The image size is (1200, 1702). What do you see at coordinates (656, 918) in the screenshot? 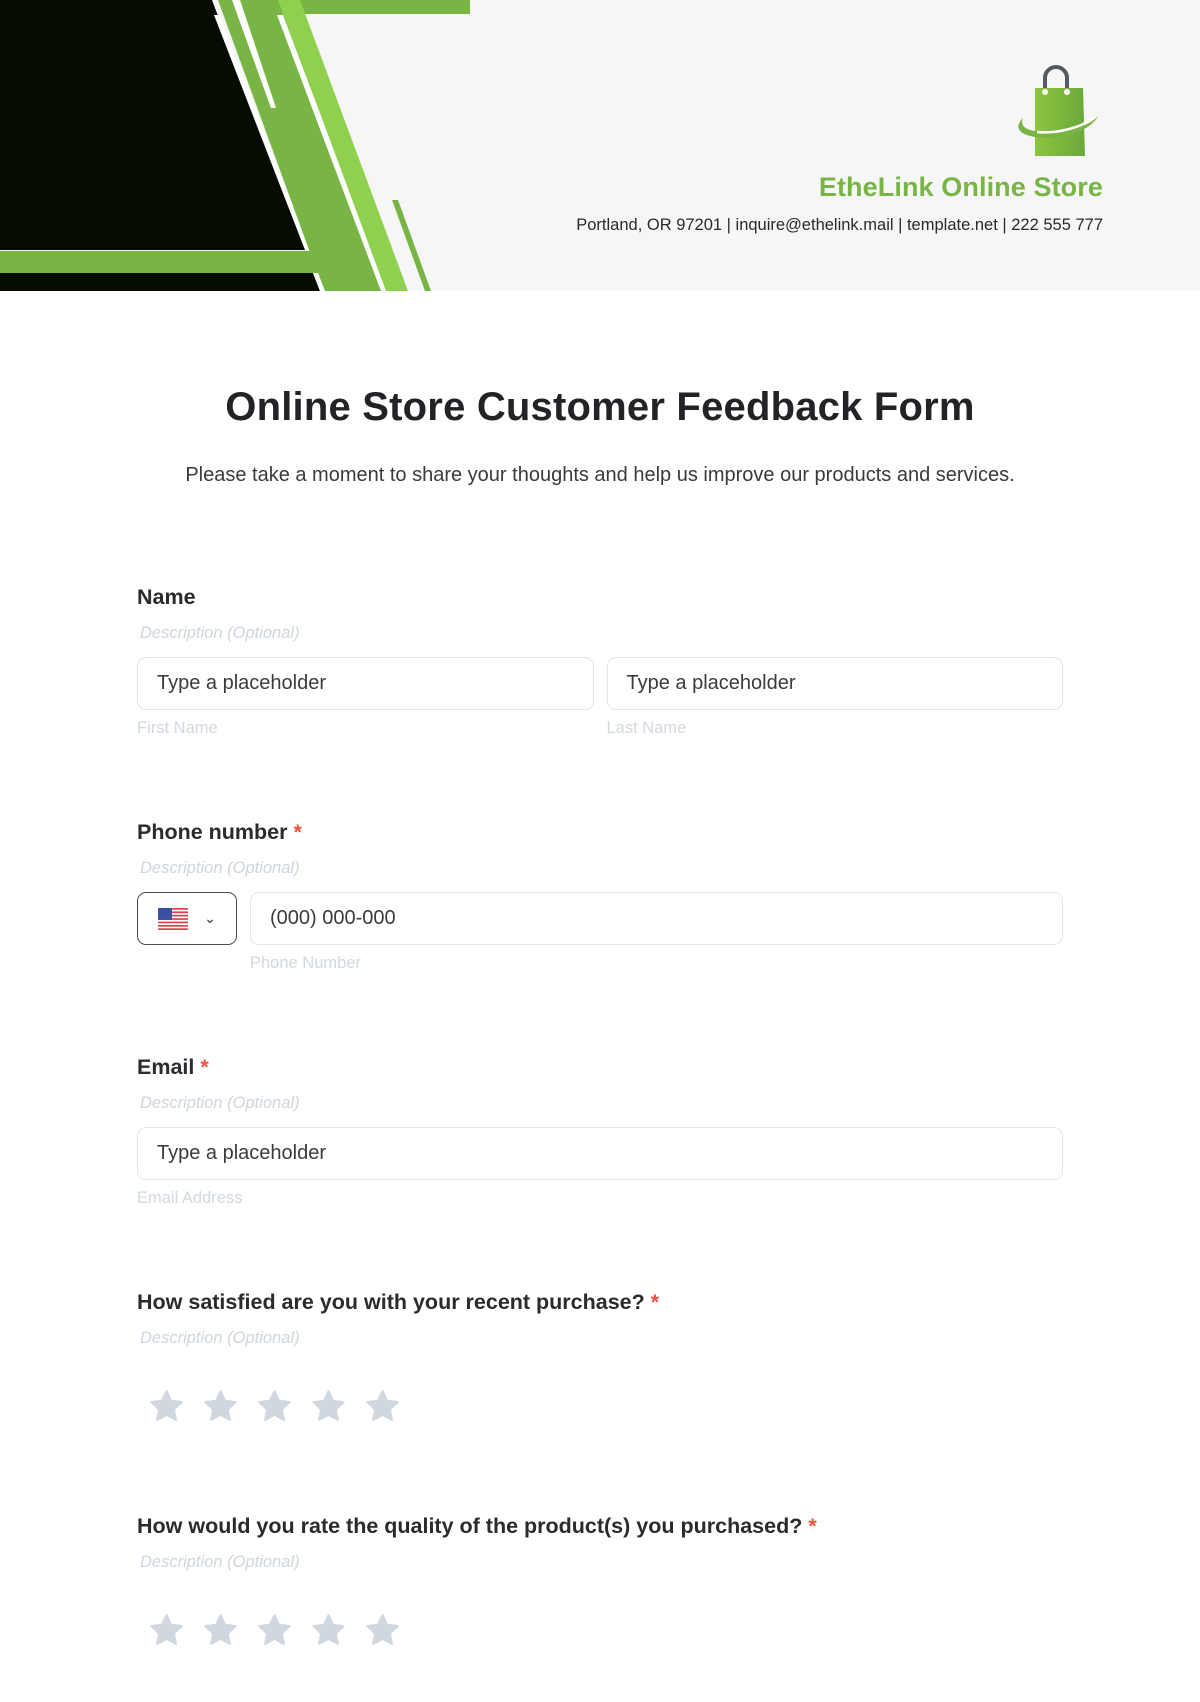
I see `phone-number-input: (000) 000-000` at bounding box center [656, 918].